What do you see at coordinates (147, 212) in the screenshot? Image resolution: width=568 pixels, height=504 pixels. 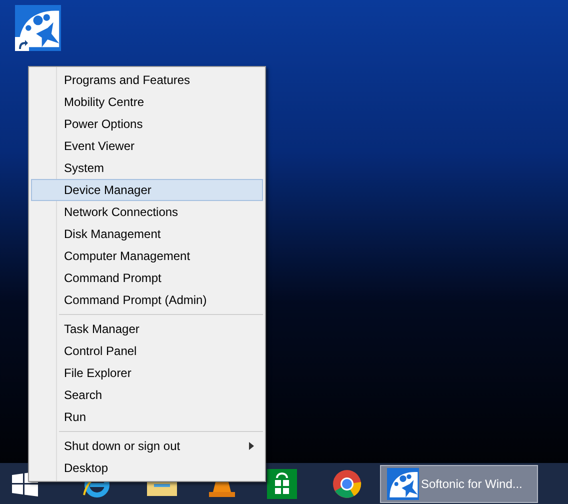 I see `menu-item: Network Connections` at bounding box center [147, 212].